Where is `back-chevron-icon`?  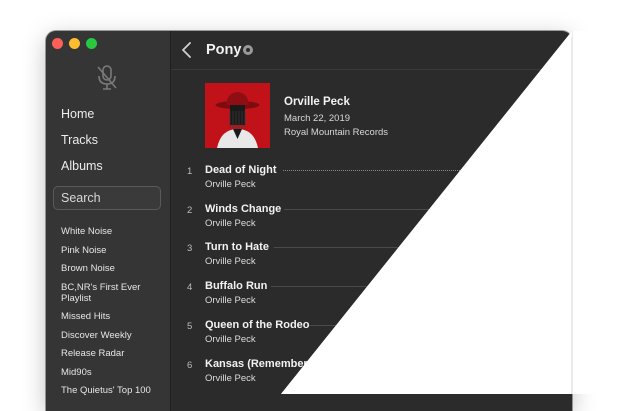 back-chevron-icon is located at coordinates (187, 50).